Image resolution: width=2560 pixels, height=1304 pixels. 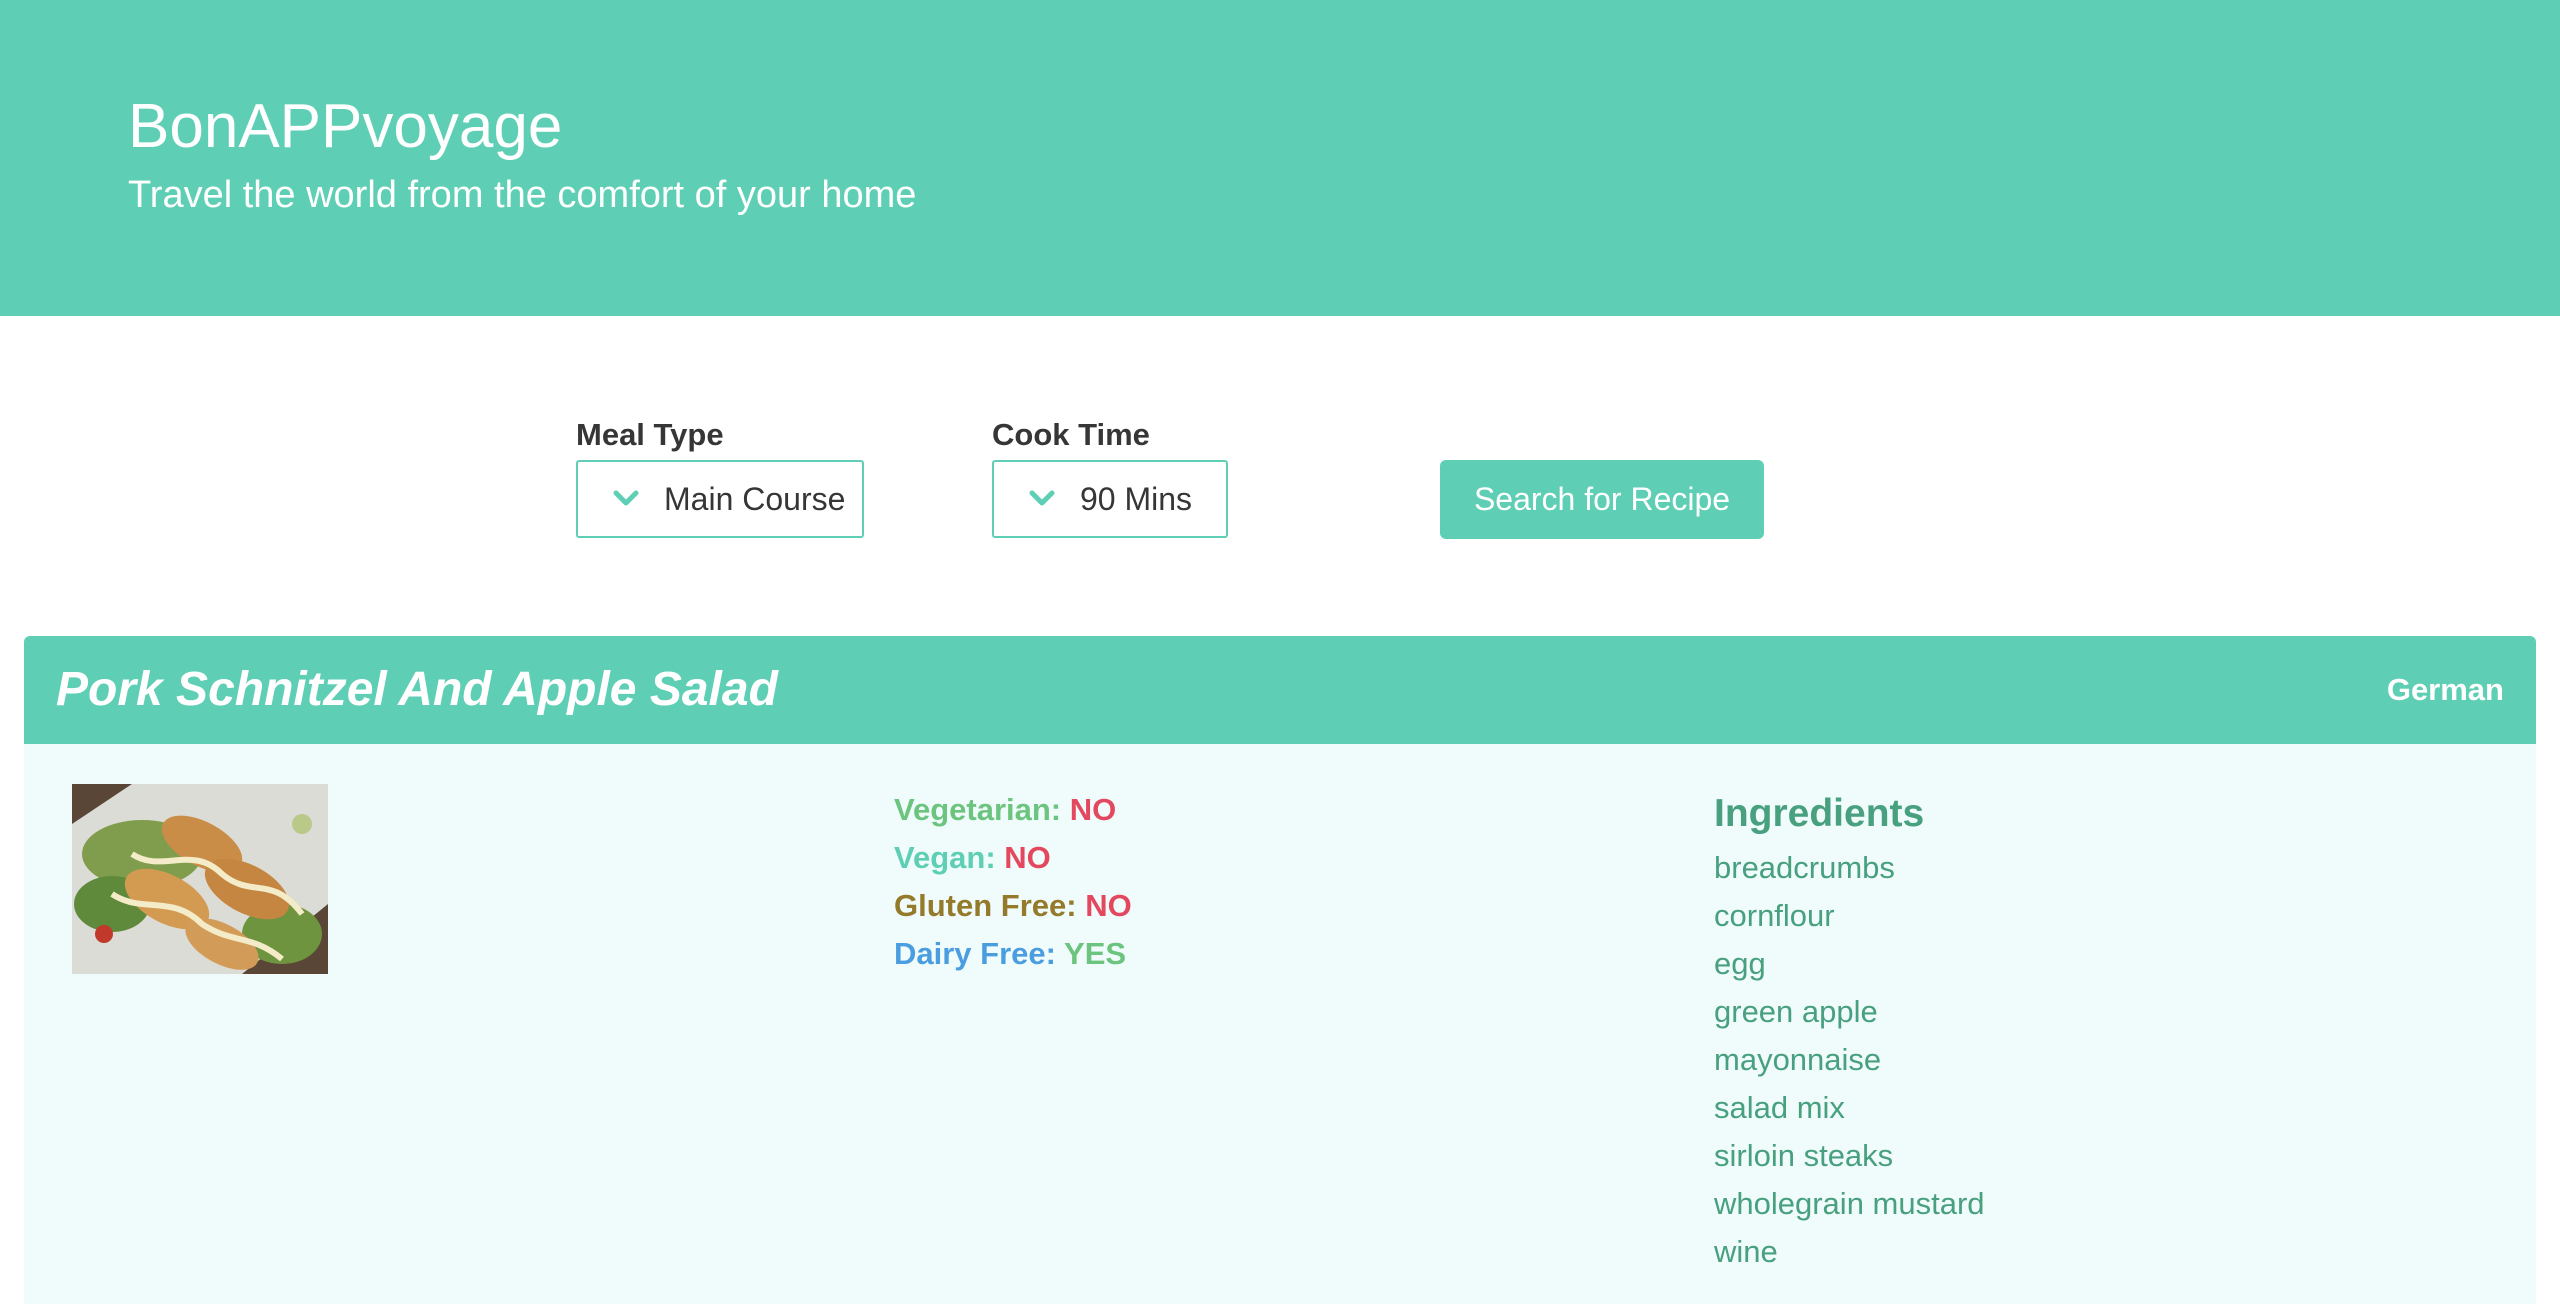 I want to click on meal-type-select: Main Course, so click(x=720, y=499).